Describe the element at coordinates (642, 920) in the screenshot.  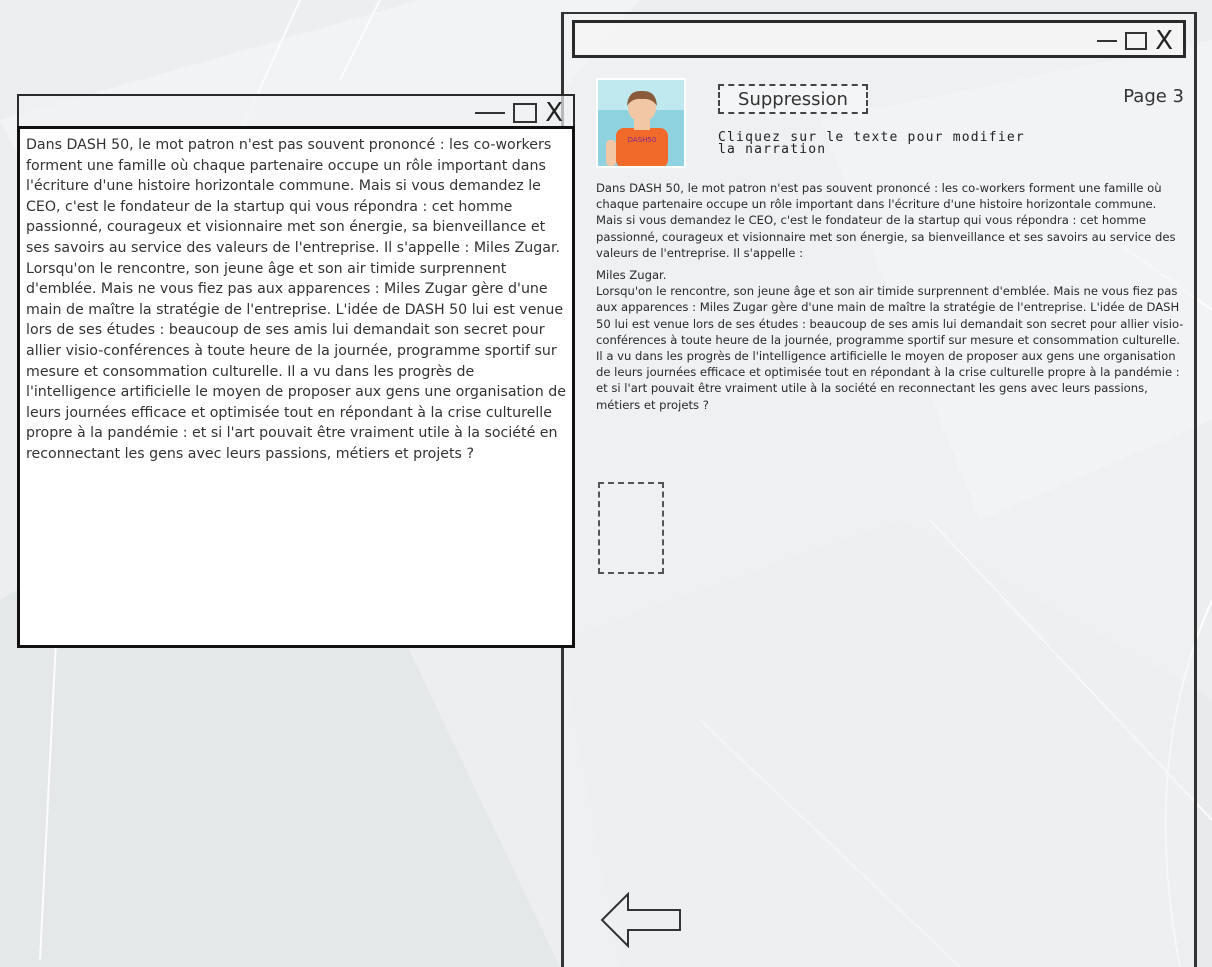
I see `arrow-left-outline-icon` at that location.